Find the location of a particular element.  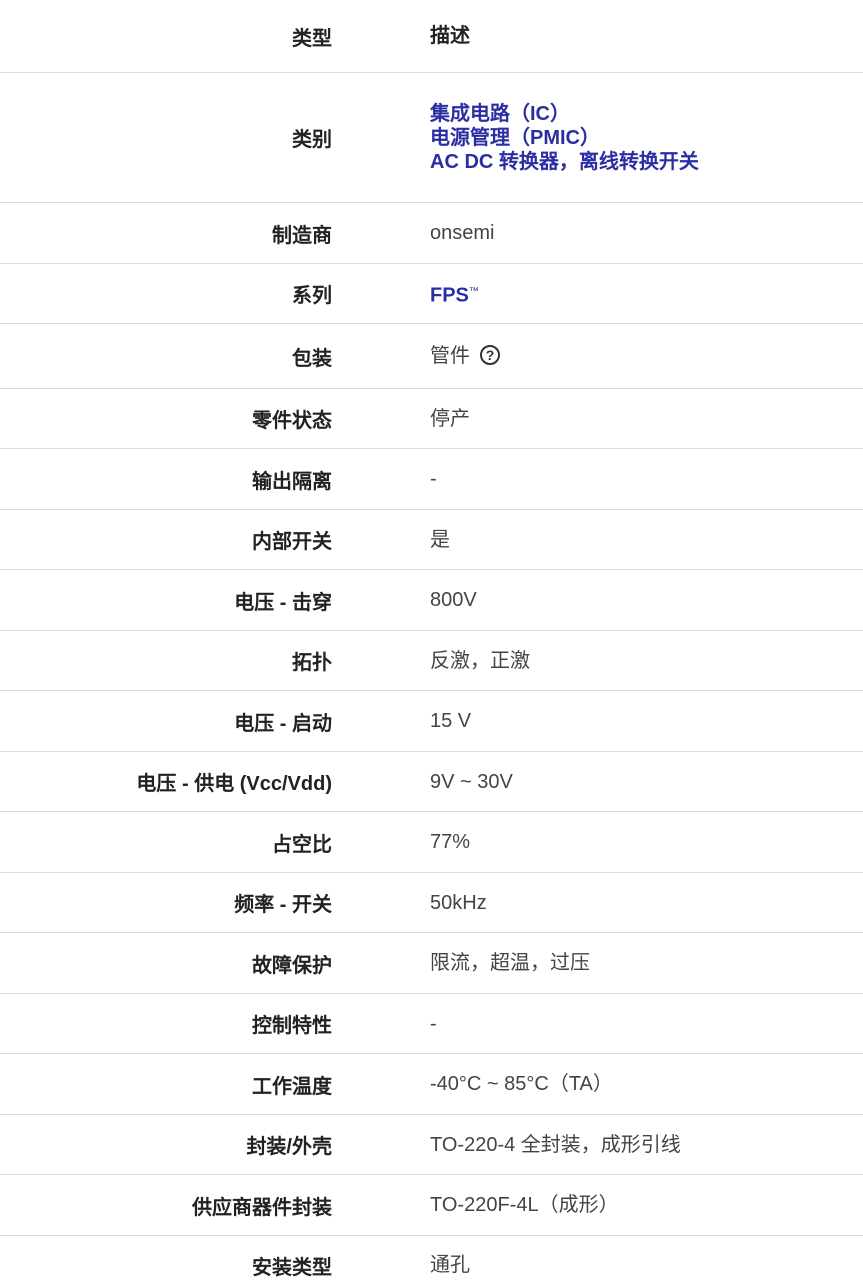

row-value: 限流，超温，过压 is located at coordinates (510, 963).